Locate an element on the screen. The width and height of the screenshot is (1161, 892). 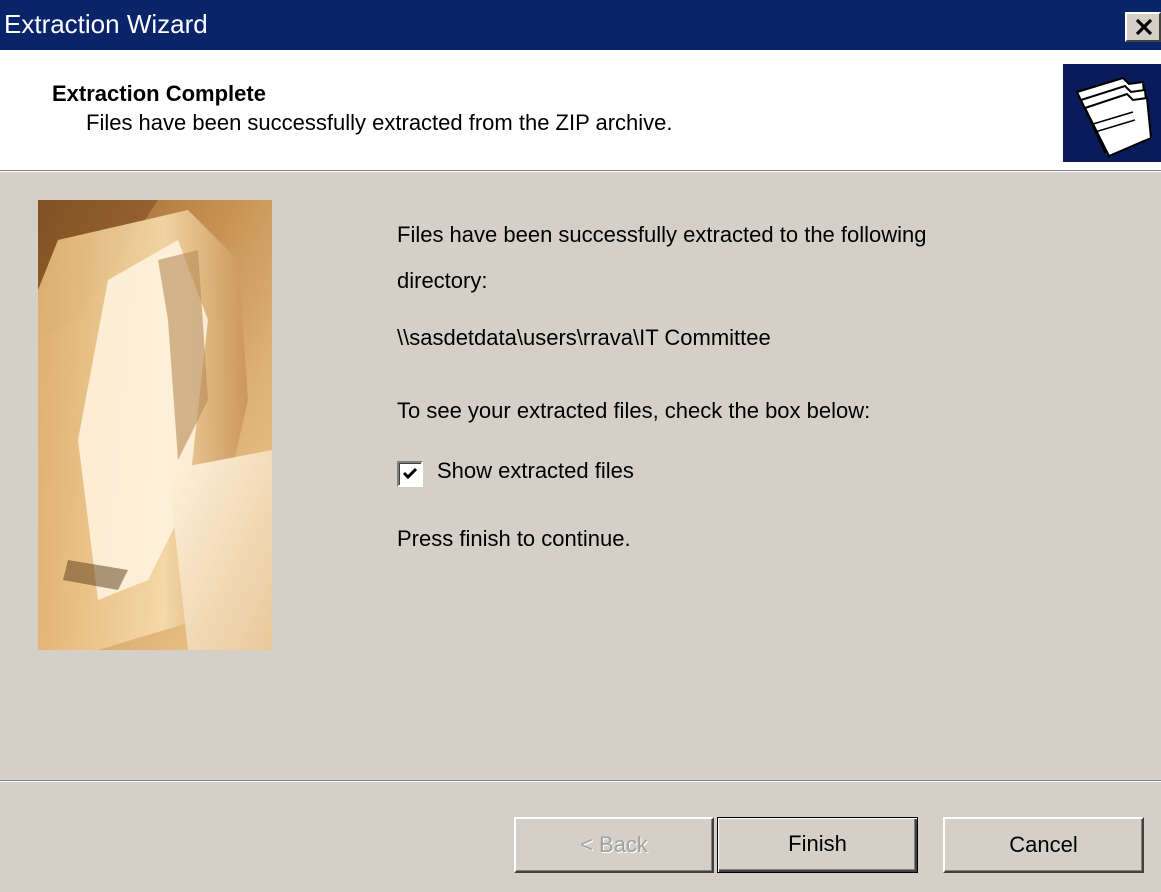
close-icon is located at coordinates (1144, 27).